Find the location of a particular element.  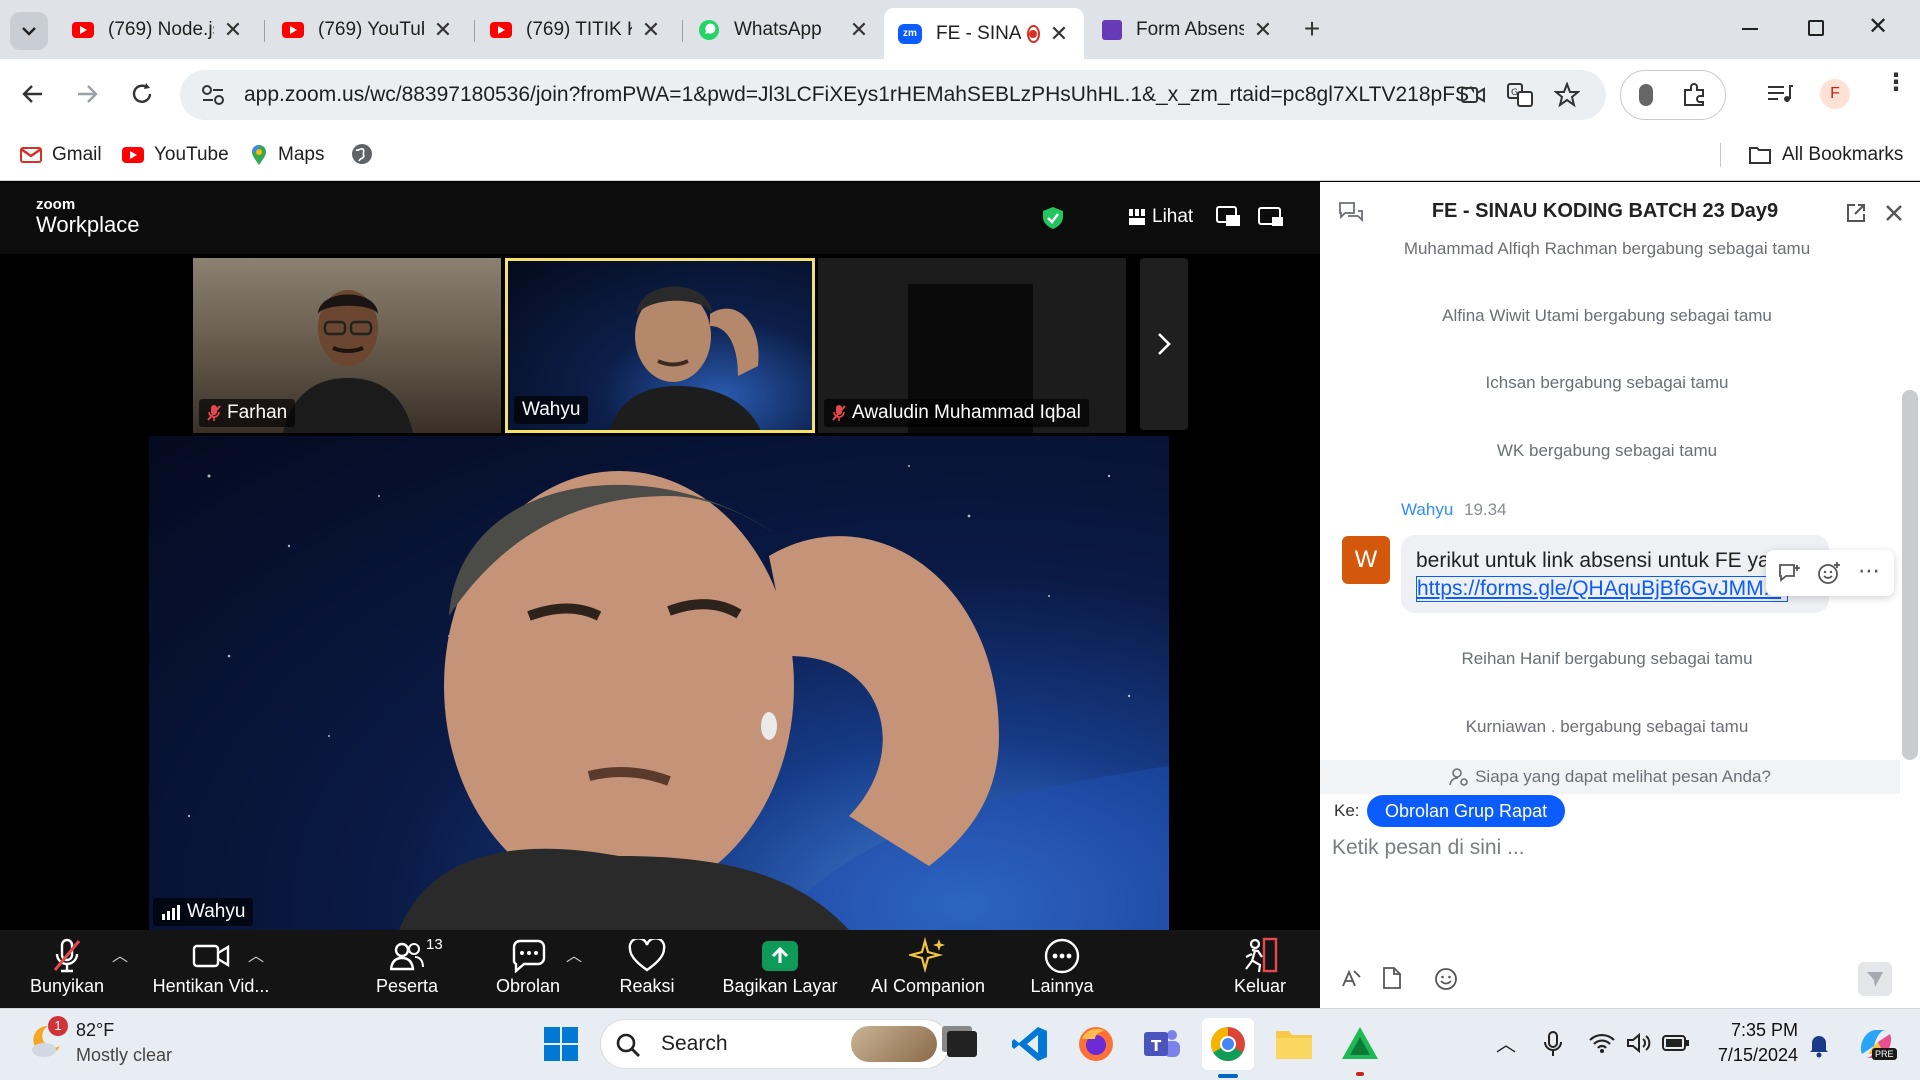

more-actions-icon: ⋯ is located at coordinates (1869, 571).